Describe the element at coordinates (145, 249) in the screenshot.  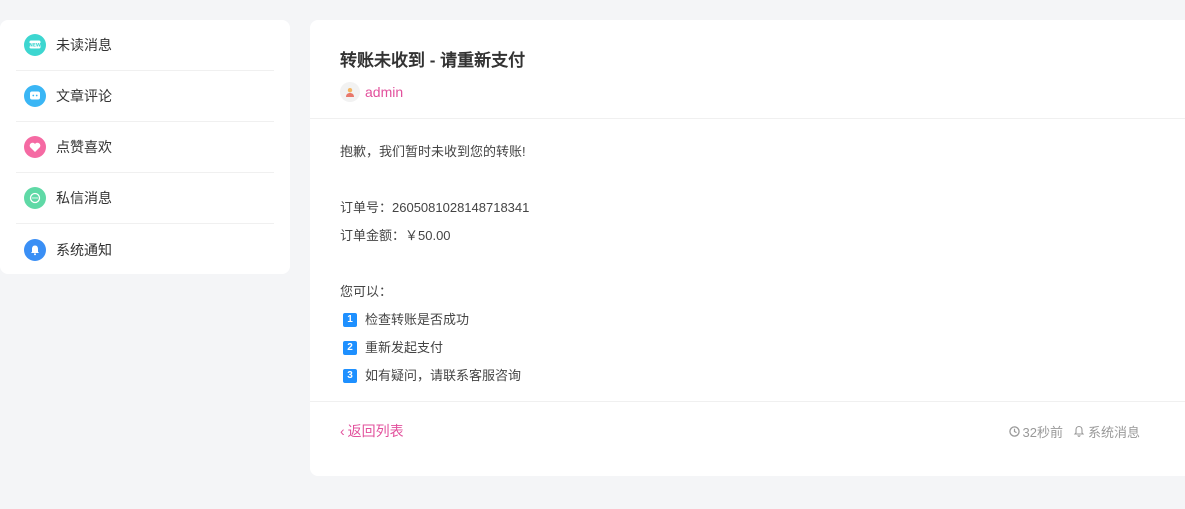
I see `sidebar-item-system-notice: 系统通知` at that location.